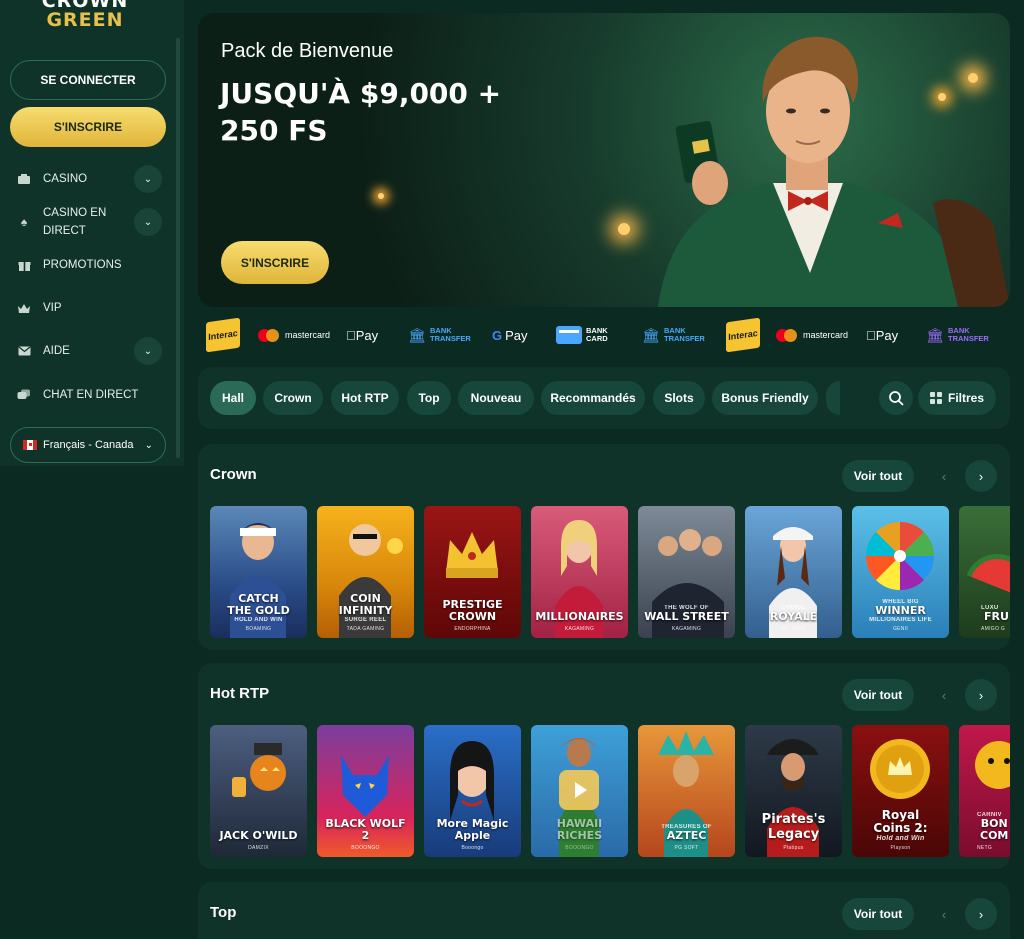 This screenshot has width=1024, height=939. Describe the element at coordinates (89, 395) in the screenshot. I see `sidebar-item-chat: CHAT EN DIRECT` at that location.